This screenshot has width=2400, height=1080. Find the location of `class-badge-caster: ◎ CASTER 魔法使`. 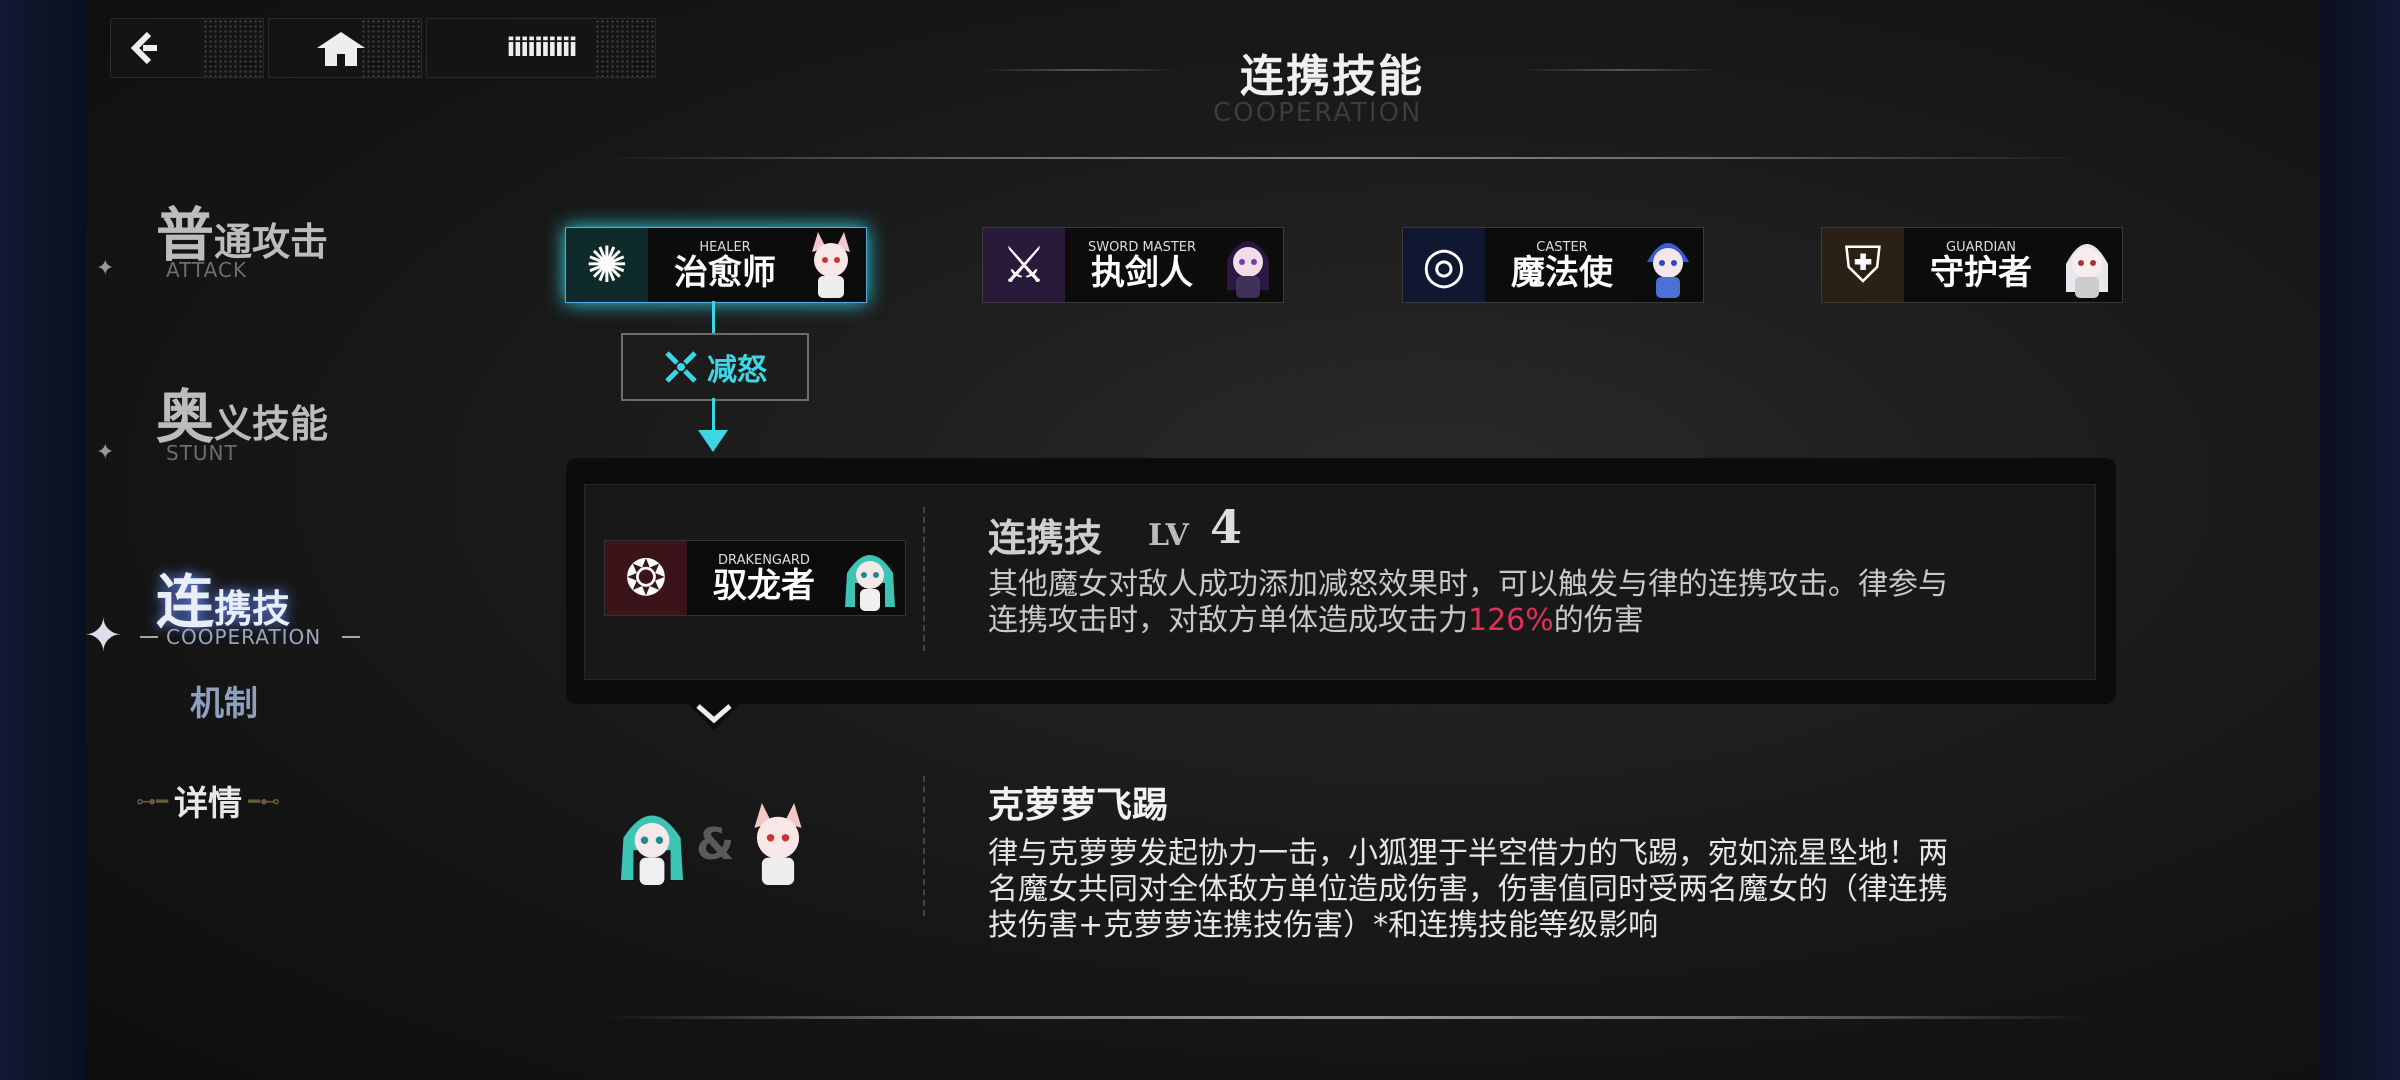

class-badge-caster: ◎ CASTER 魔法使 is located at coordinates (1553, 265).